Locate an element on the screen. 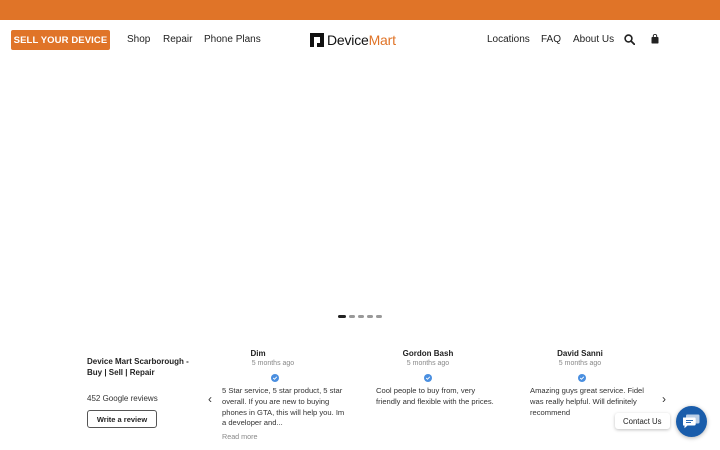  carousel-pagination is located at coordinates (360, 316).